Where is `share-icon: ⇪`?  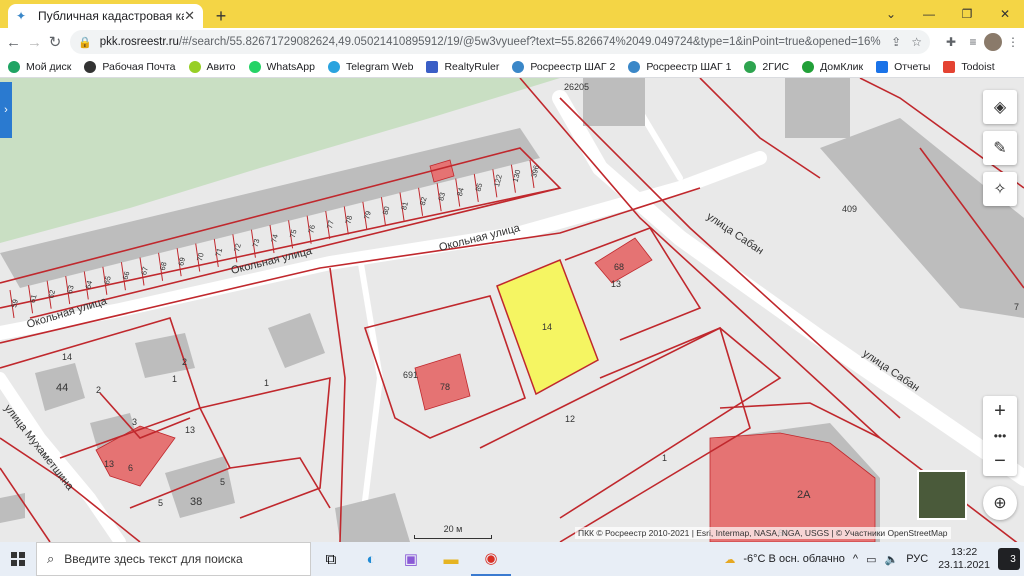 share-icon: ⇪ is located at coordinates (896, 42).